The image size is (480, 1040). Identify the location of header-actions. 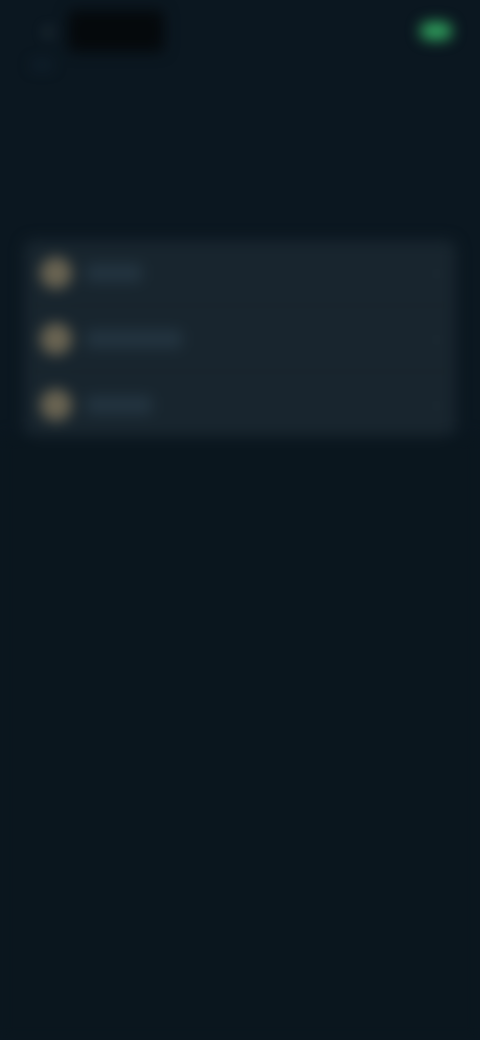
(431, 31).